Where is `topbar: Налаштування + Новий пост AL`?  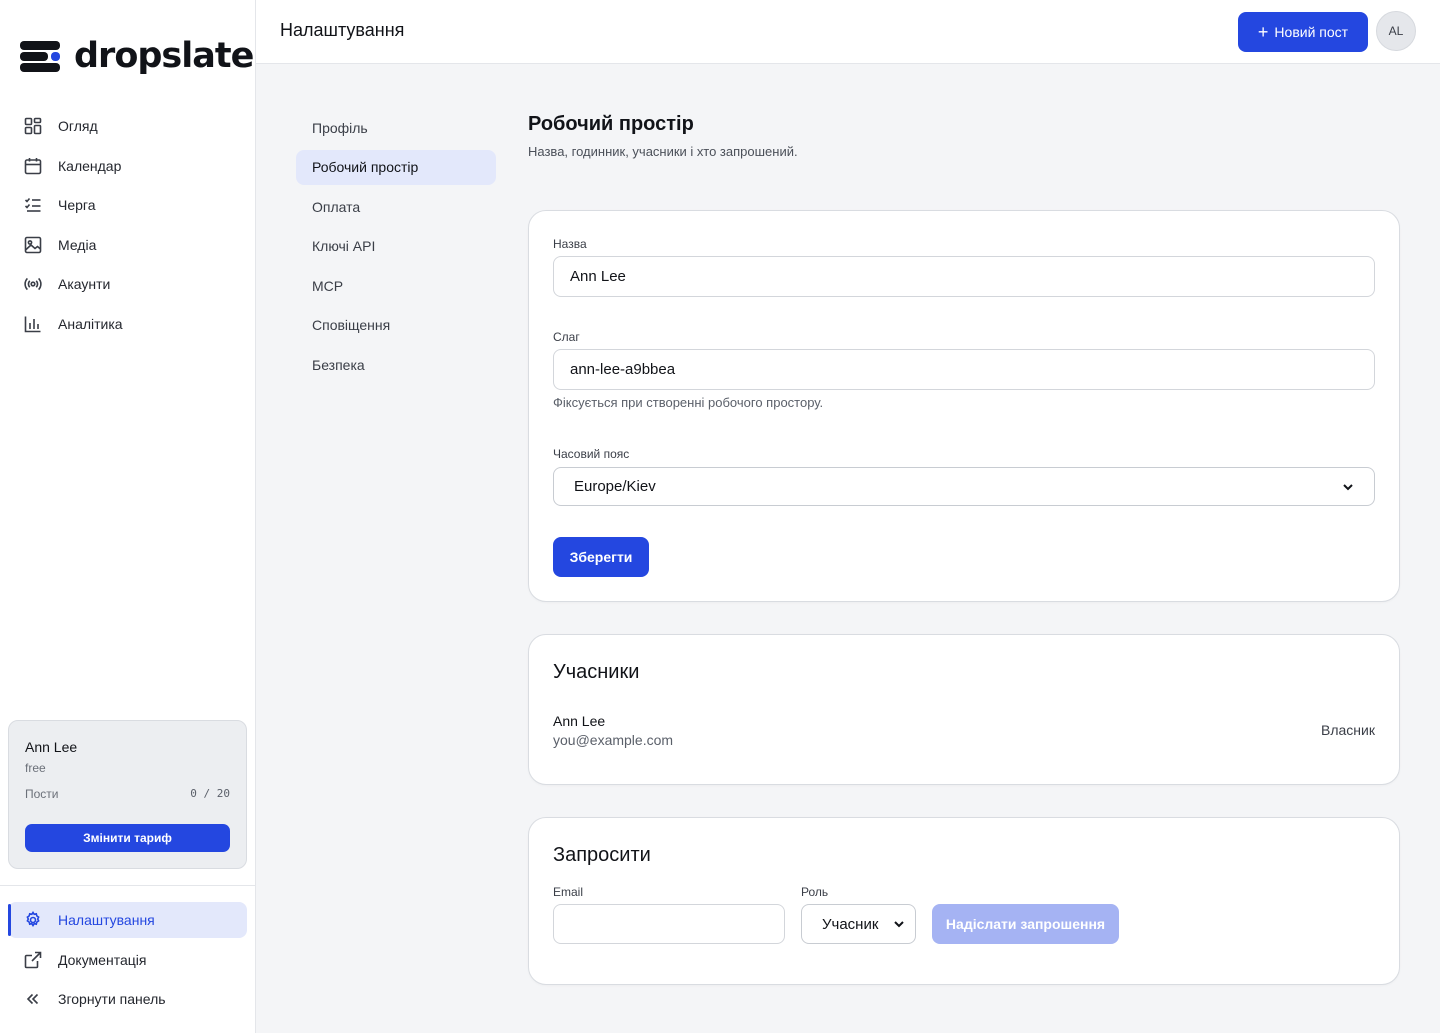 topbar: Налаштування + Новий пост AL is located at coordinates (848, 32).